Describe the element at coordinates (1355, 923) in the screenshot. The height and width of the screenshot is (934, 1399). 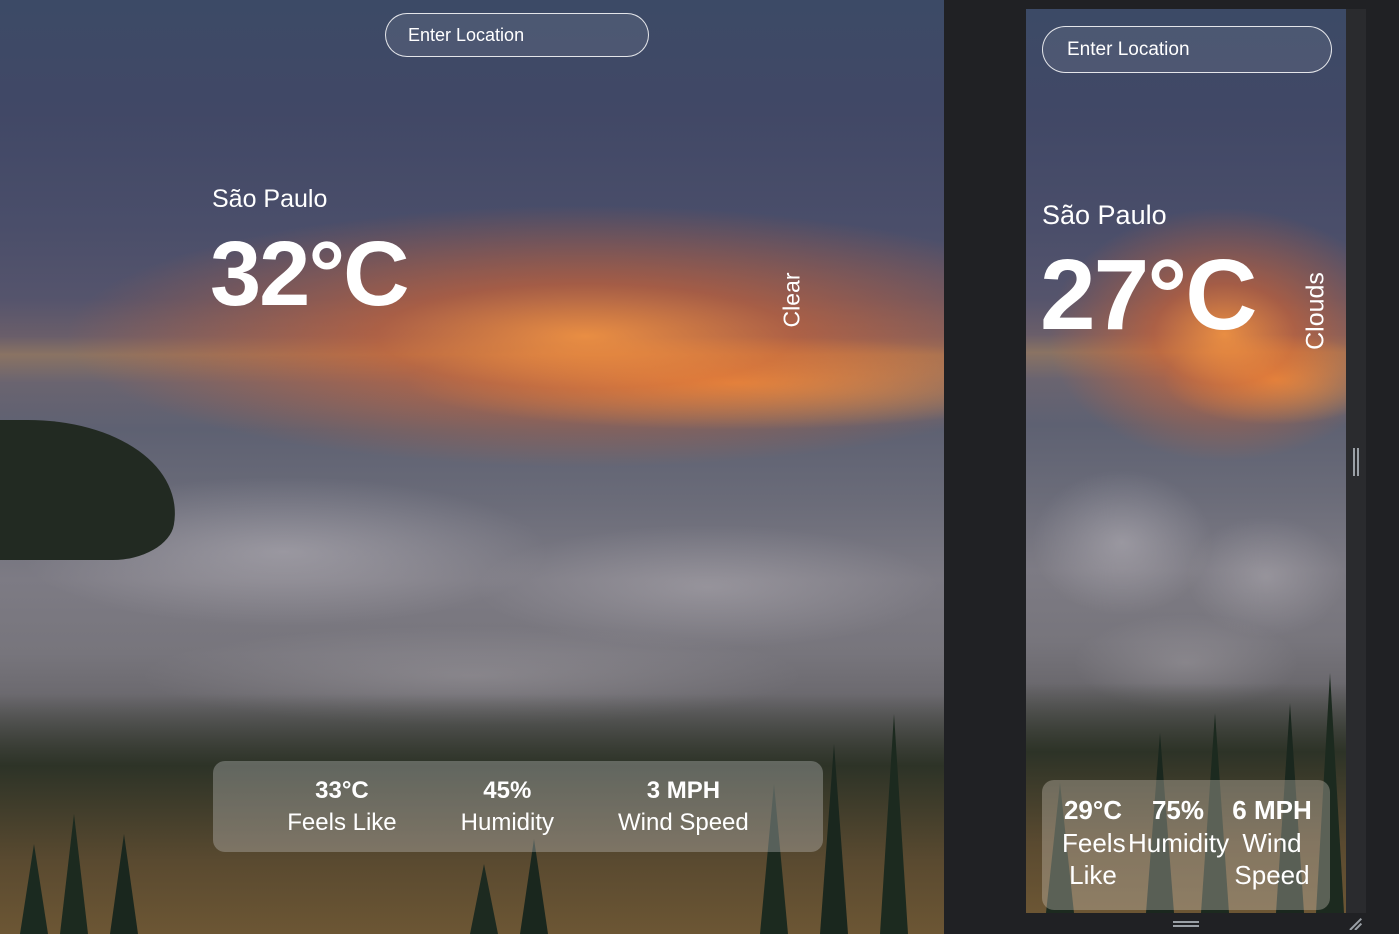
I see `corner-resize-grip-icon` at that location.